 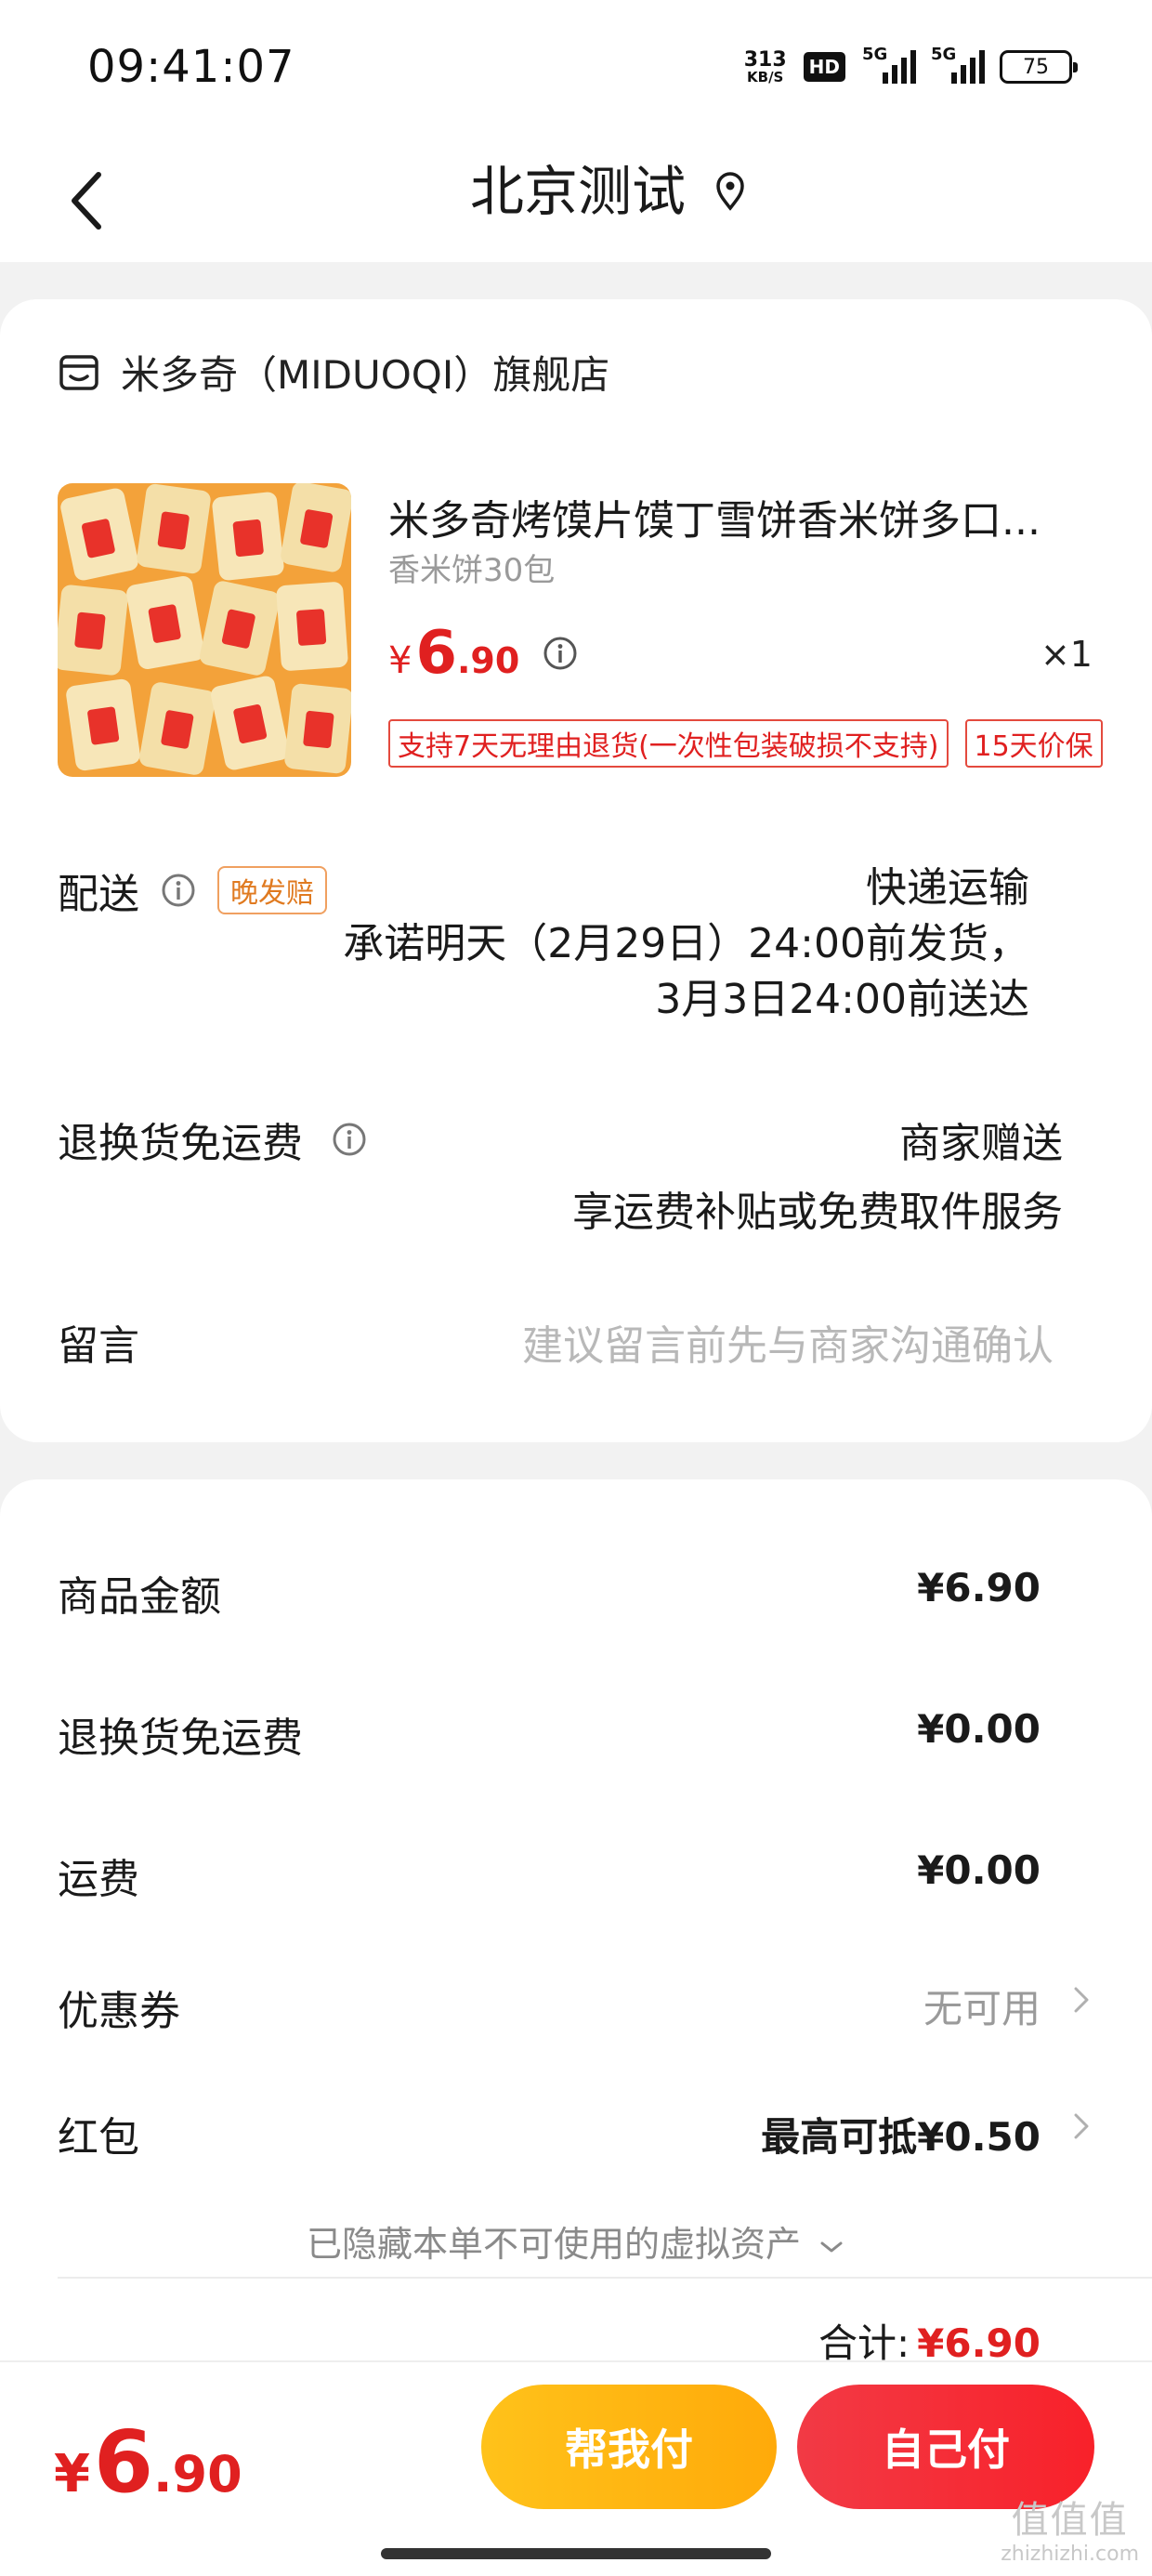 What do you see at coordinates (178, 890) in the screenshot?
I see `delivery-info-icon` at bounding box center [178, 890].